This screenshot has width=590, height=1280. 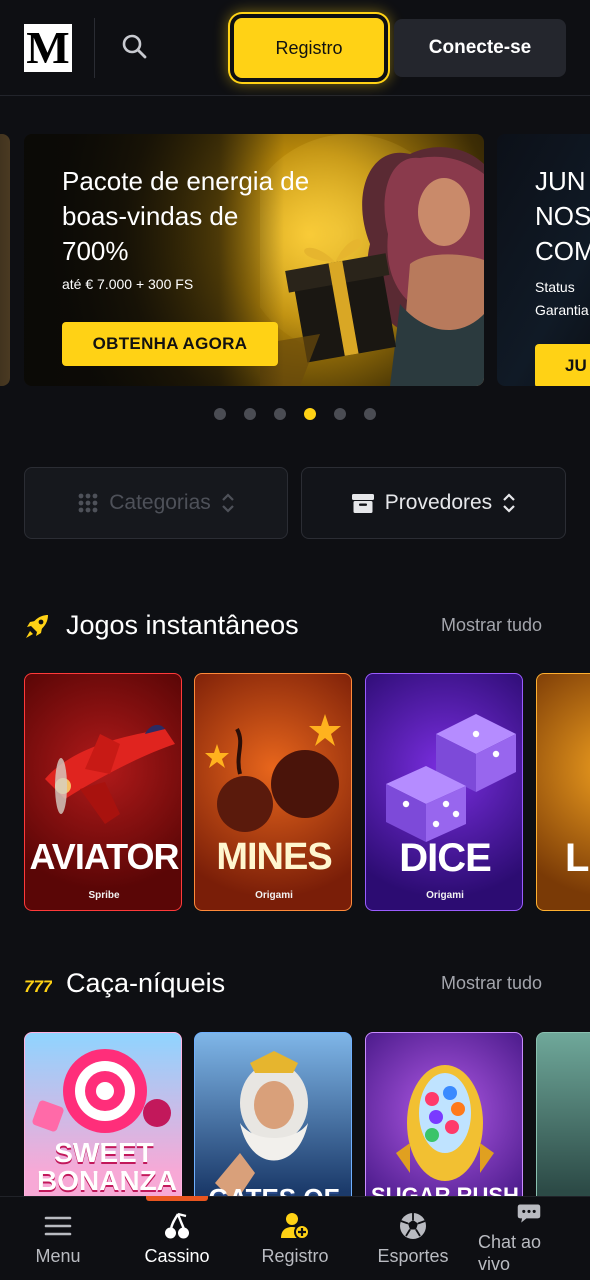 I want to click on nav-registro: Registro, so click(x=295, y=1238).